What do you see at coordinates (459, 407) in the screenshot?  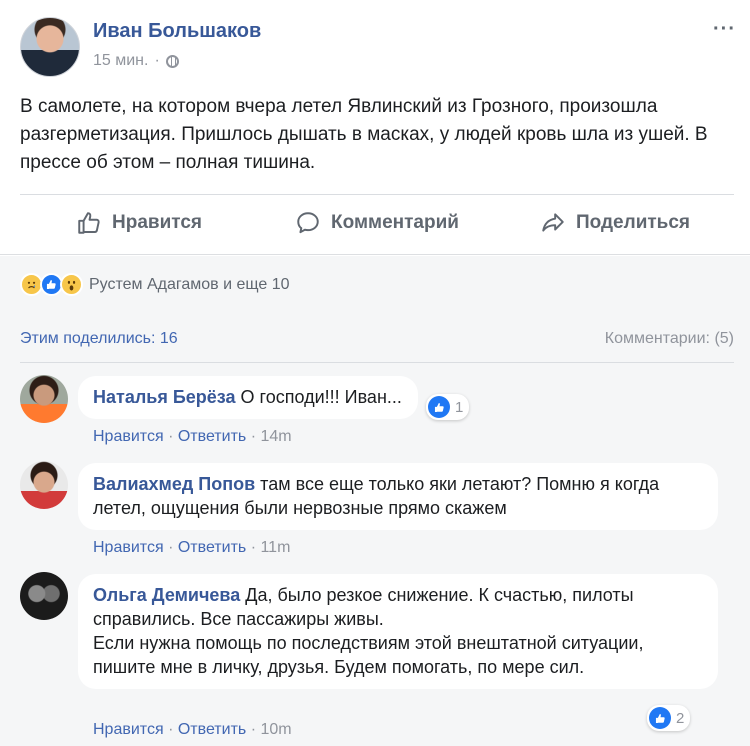 I see `comment-like-count: 1` at bounding box center [459, 407].